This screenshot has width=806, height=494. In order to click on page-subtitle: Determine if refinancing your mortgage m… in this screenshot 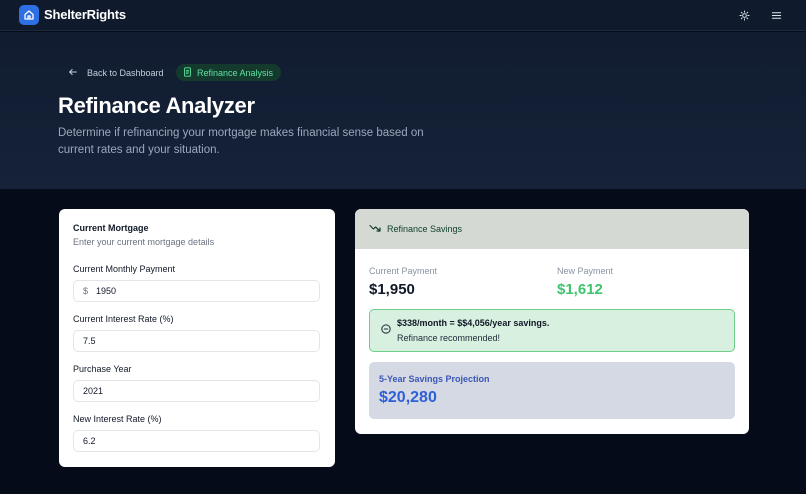, I will do `click(241, 141)`.